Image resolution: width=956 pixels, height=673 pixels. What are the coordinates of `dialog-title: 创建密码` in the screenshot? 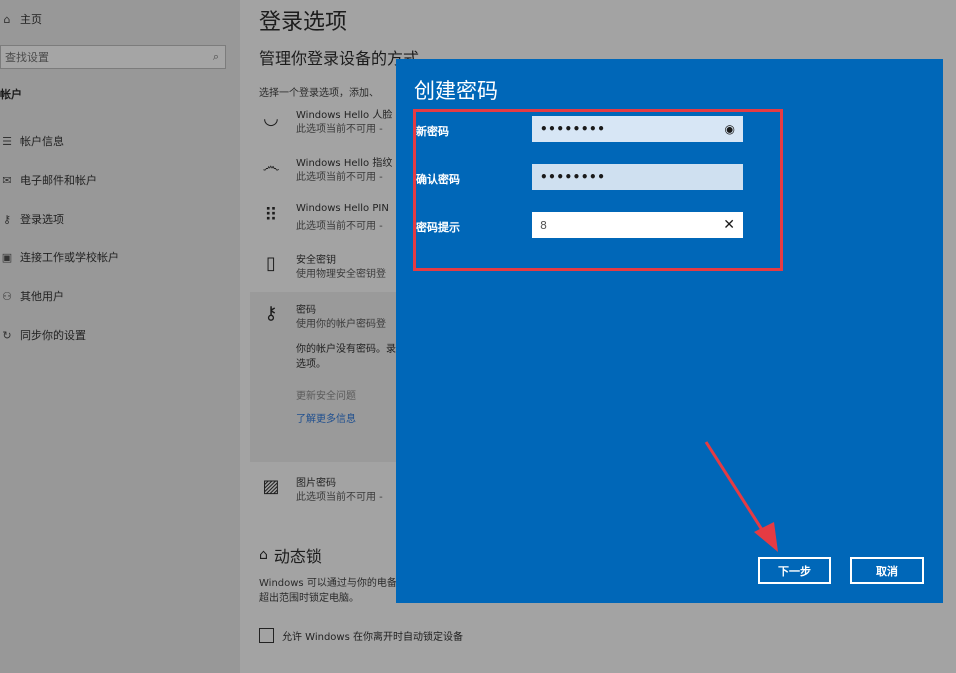 It's located at (456, 91).